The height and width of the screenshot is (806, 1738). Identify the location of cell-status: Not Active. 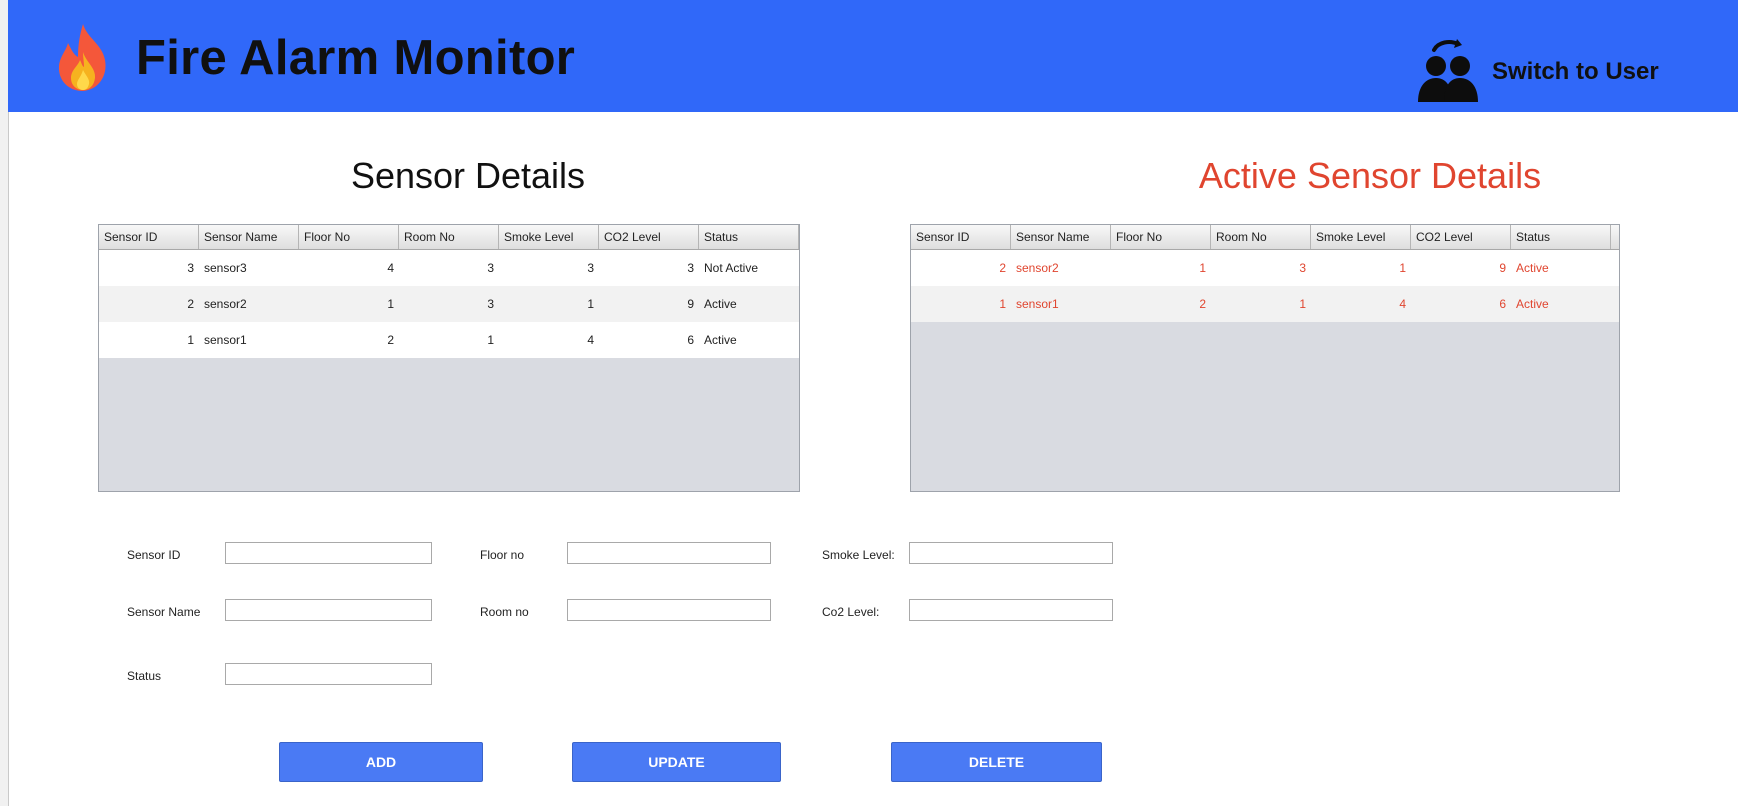
(731, 268).